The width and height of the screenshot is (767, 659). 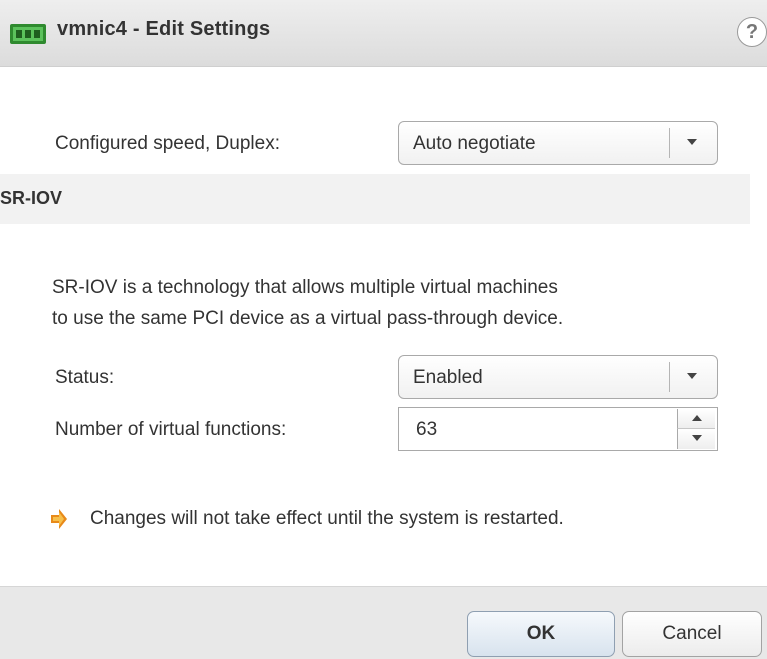 I want to click on virtual-functions-stepper: 63, so click(x=558, y=429).